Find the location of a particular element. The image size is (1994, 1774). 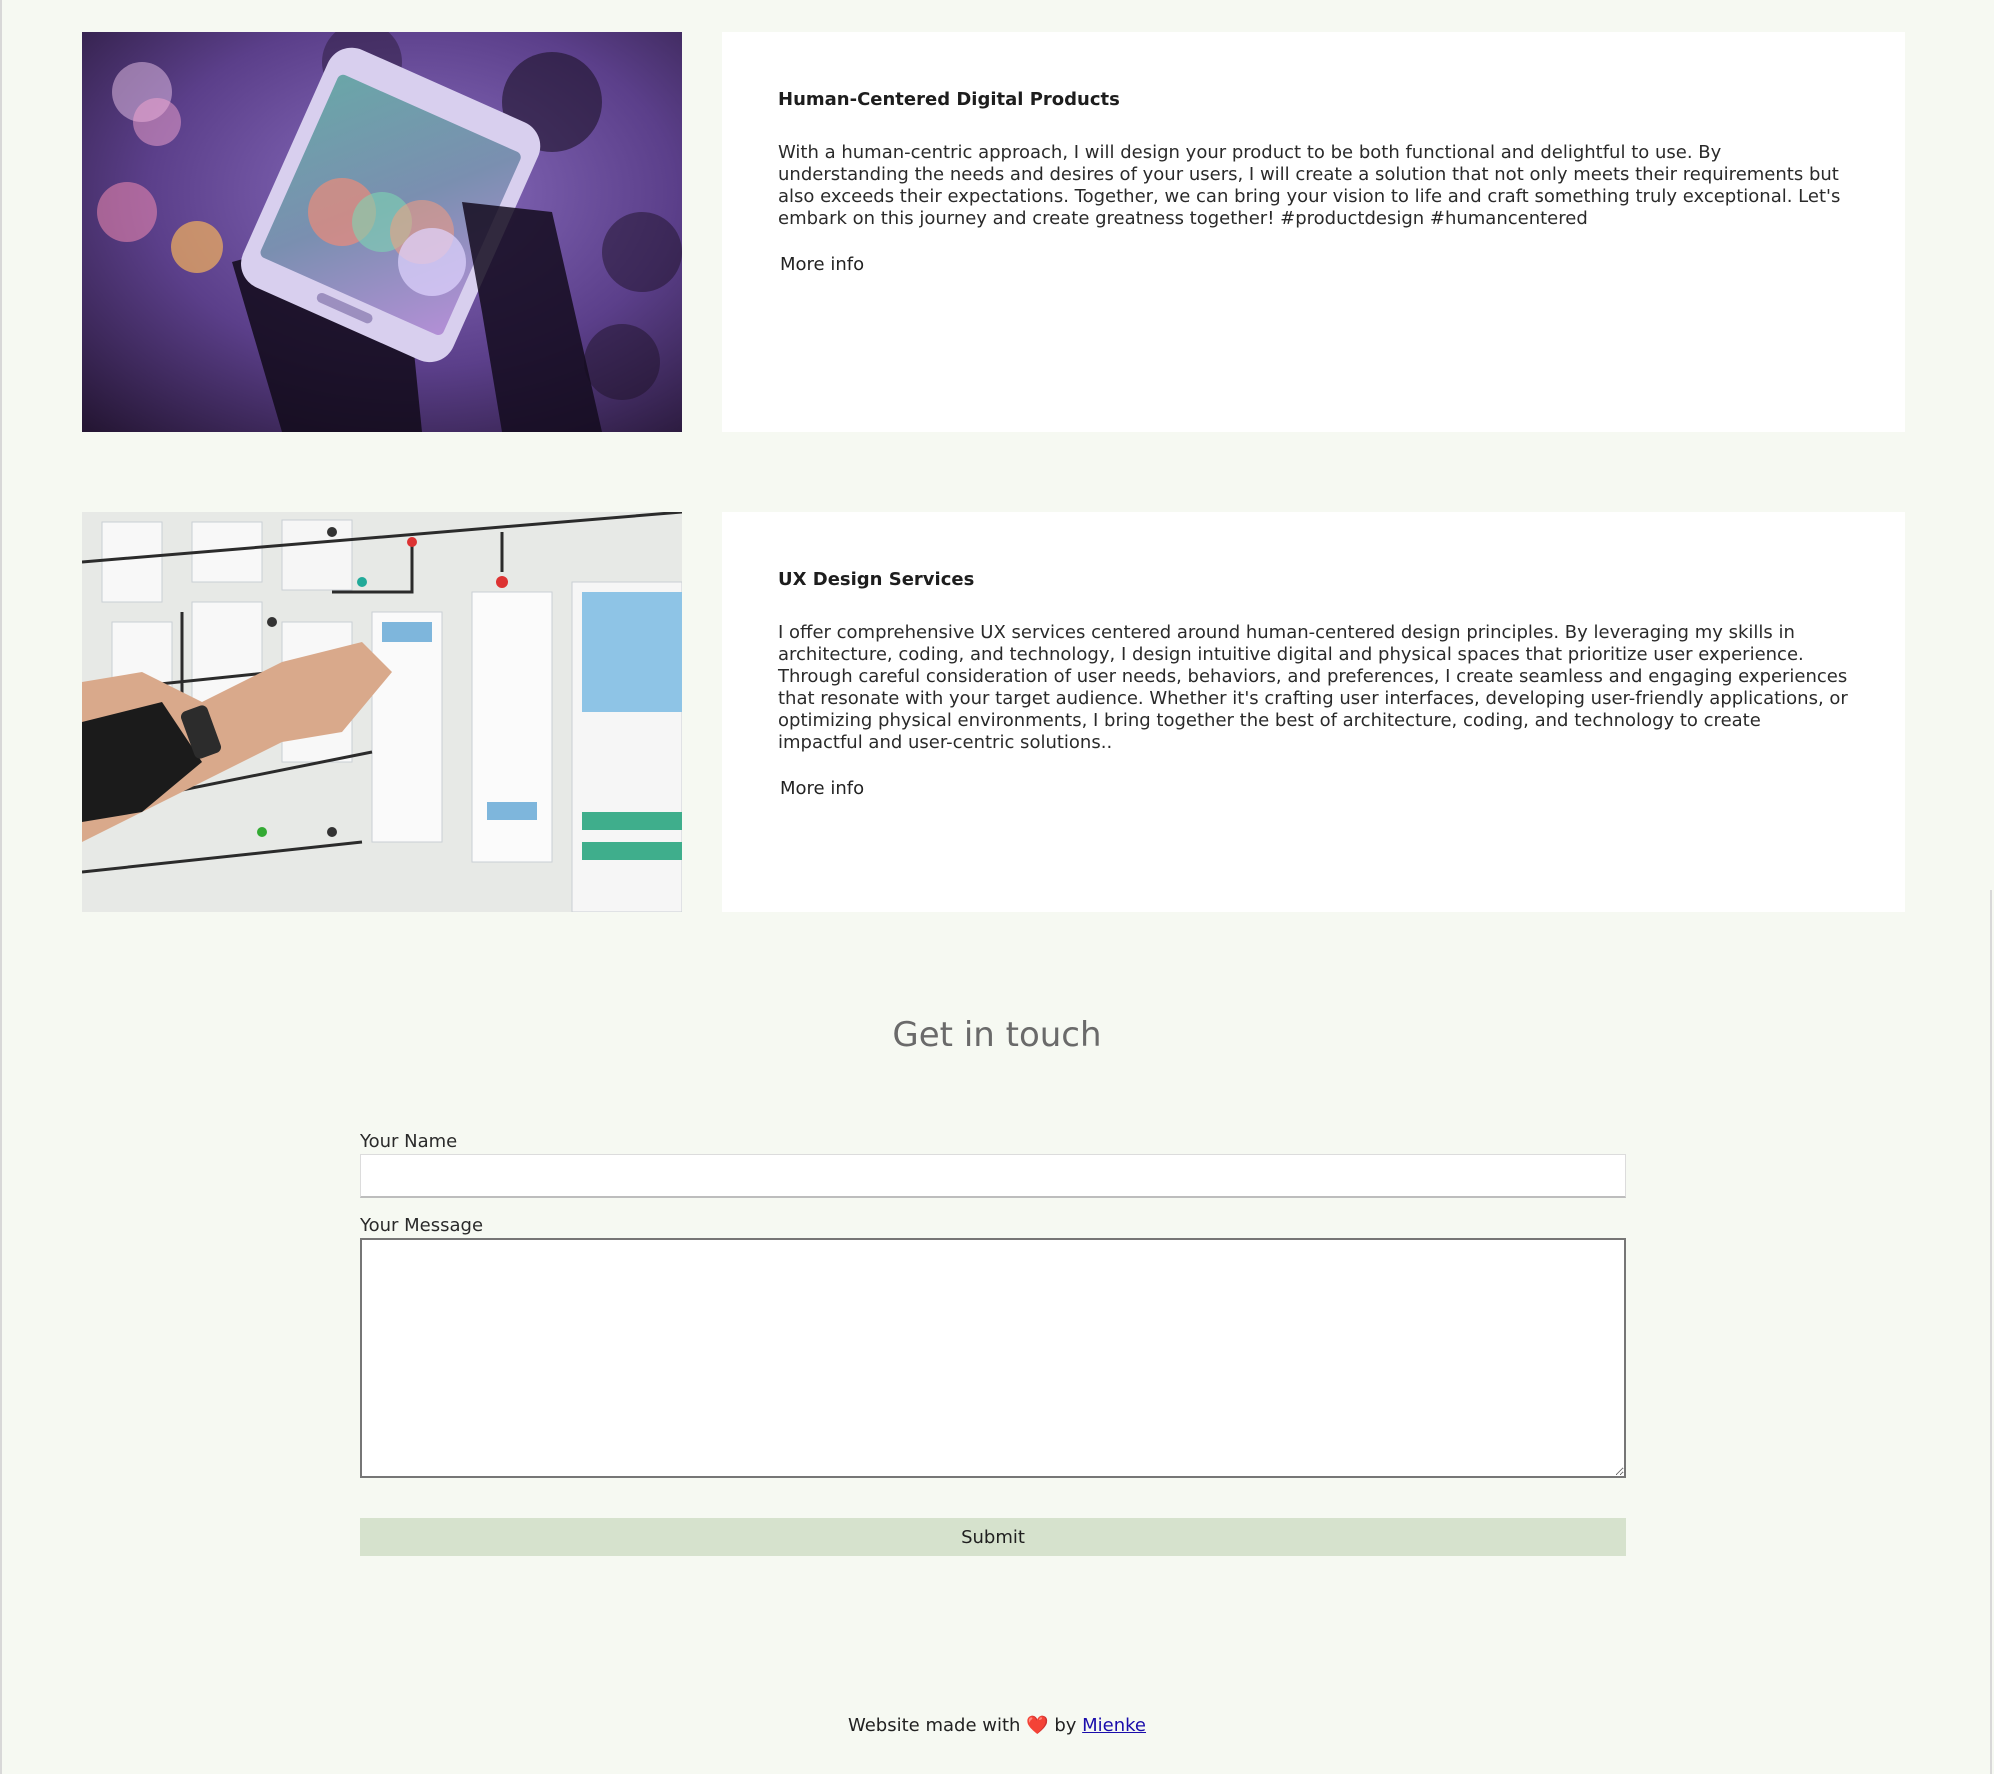

left-edge-divider is located at coordinates (1, 887).